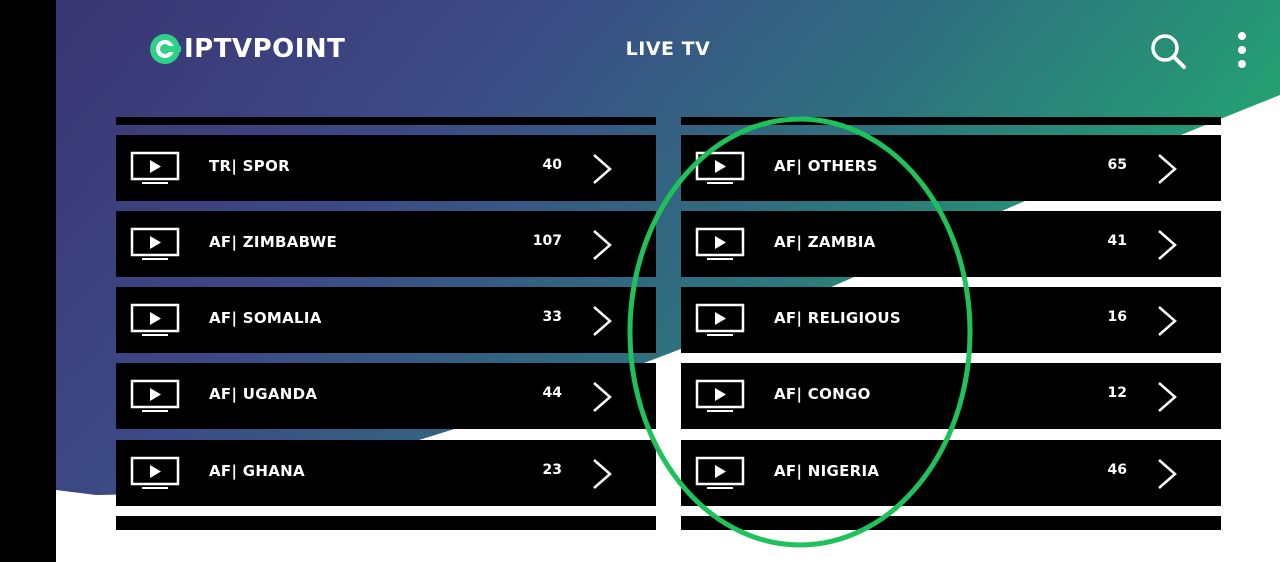 The width and height of the screenshot is (1280, 562). I want to click on category-row: AF| ZIMBABWE 107, so click(386, 244).